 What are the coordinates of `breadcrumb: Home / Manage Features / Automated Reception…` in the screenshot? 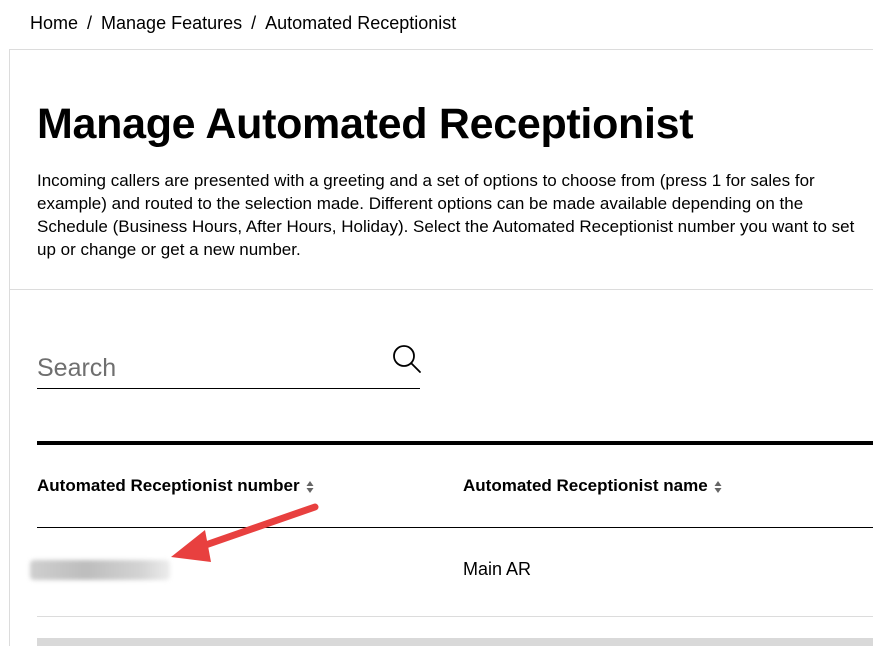 It's located at (243, 23).